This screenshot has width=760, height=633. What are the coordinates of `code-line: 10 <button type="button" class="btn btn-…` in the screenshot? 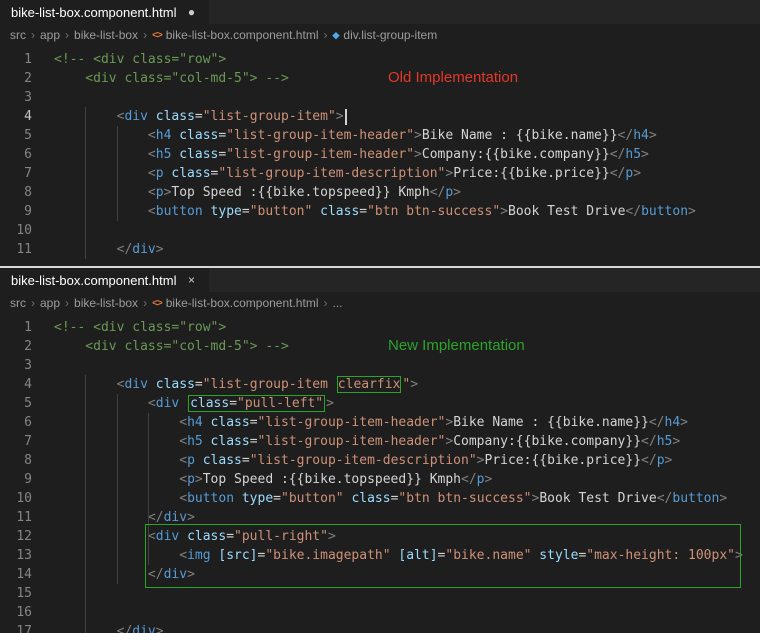 It's located at (380, 498).